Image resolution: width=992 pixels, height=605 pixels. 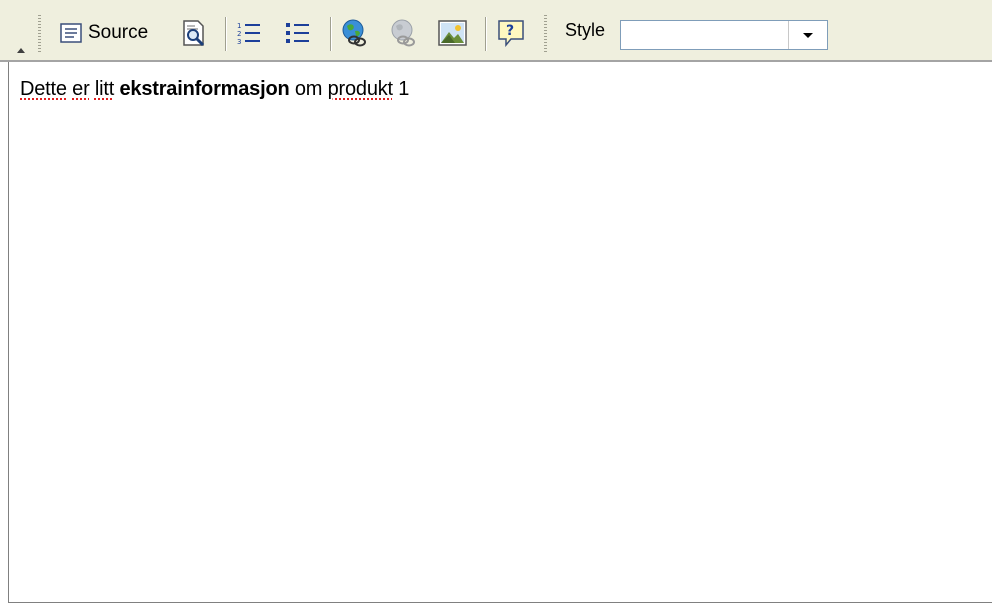 I want to click on remove-link-button, so click(x=404, y=33).